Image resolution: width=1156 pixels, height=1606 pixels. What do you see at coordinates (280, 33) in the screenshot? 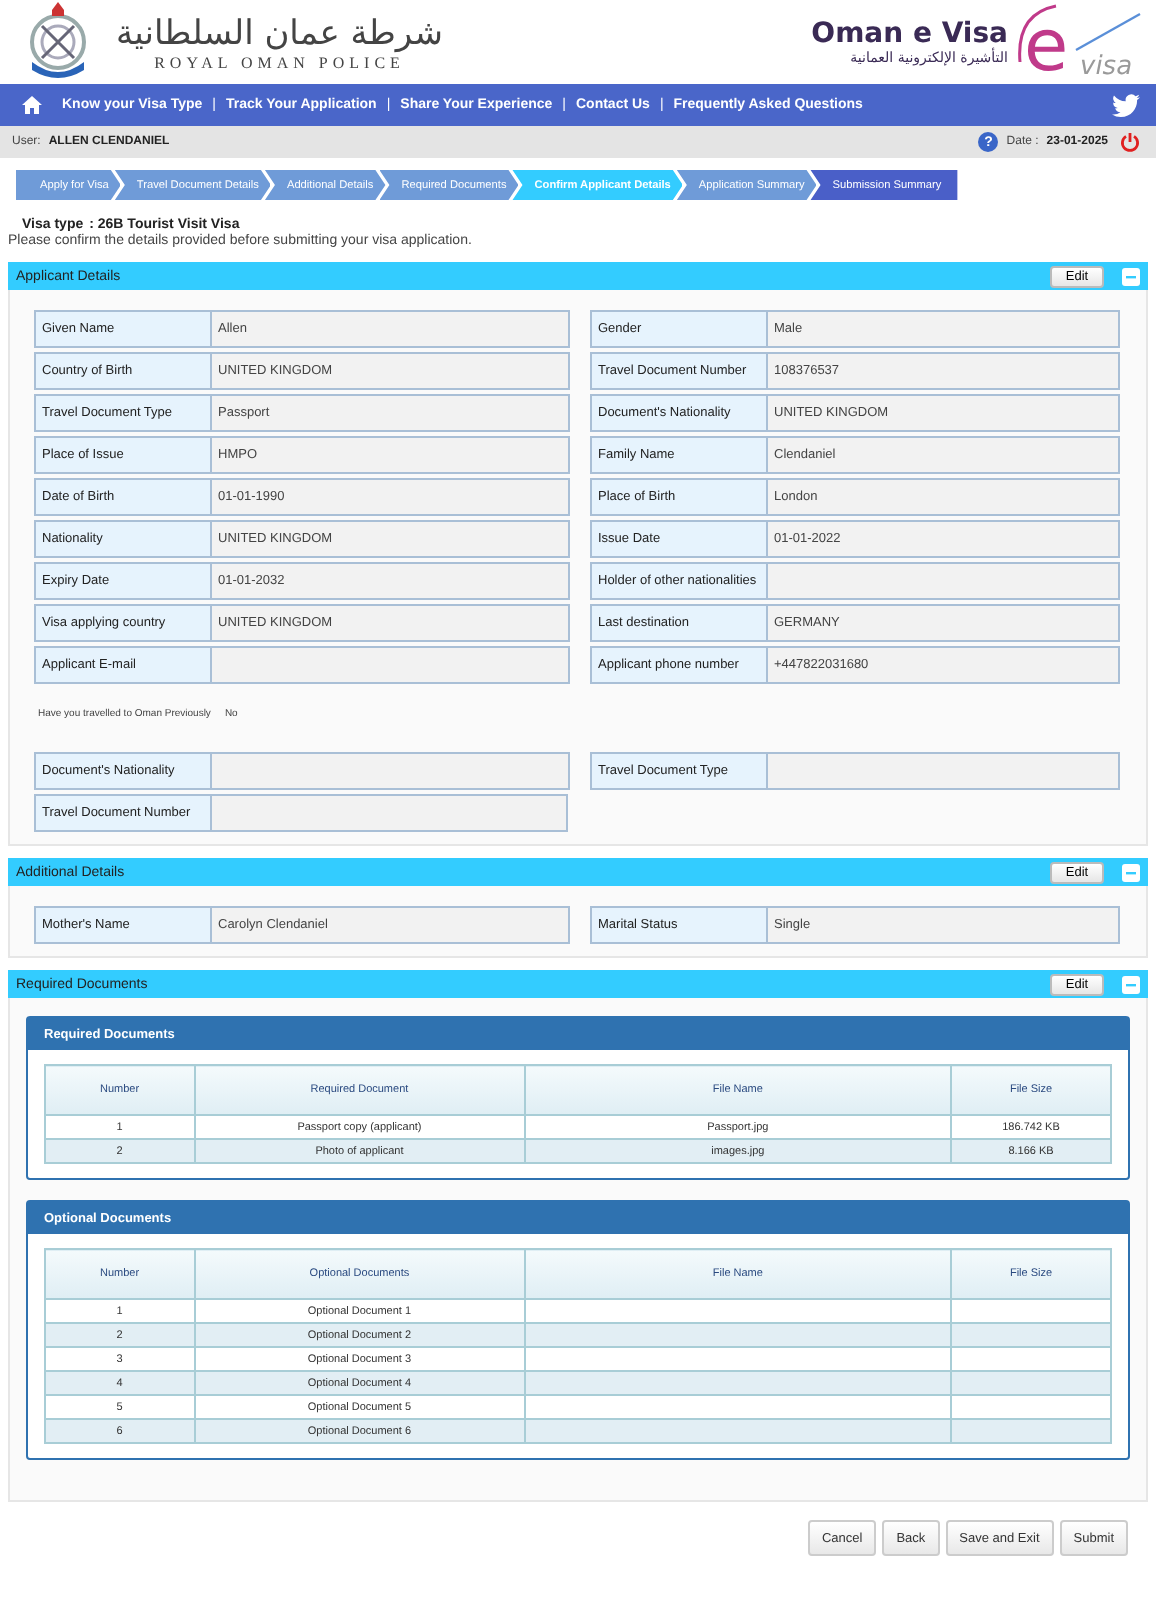
I see `police-arabic-name: شرطة عمان السلطانية` at bounding box center [280, 33].